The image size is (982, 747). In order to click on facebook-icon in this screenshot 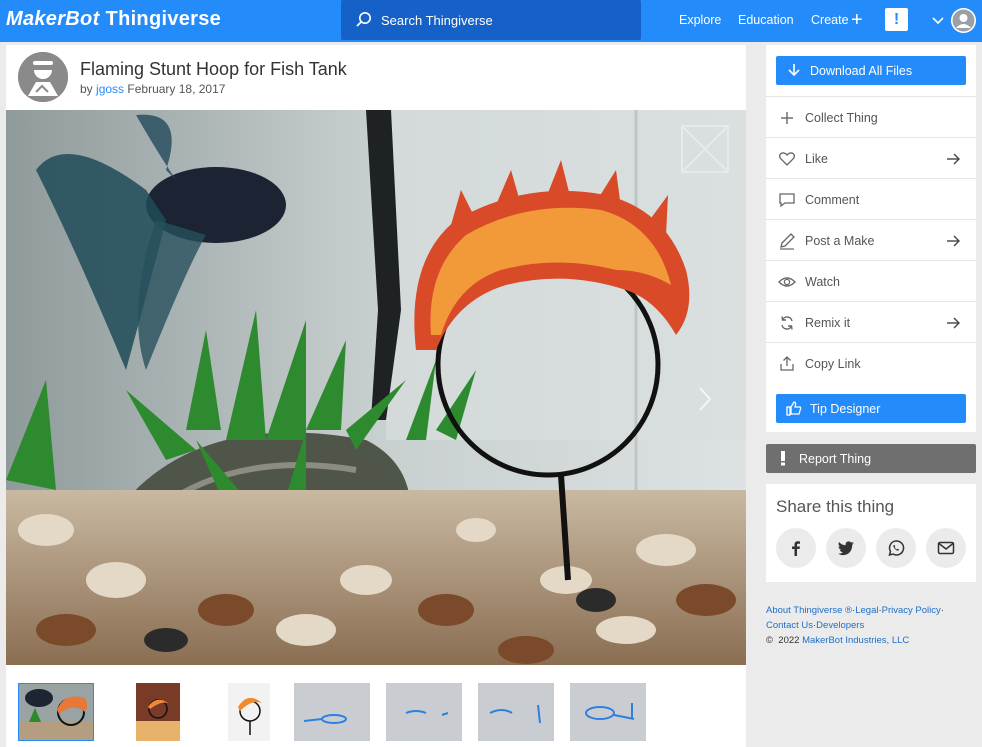, I will do `click(796, 548)`.